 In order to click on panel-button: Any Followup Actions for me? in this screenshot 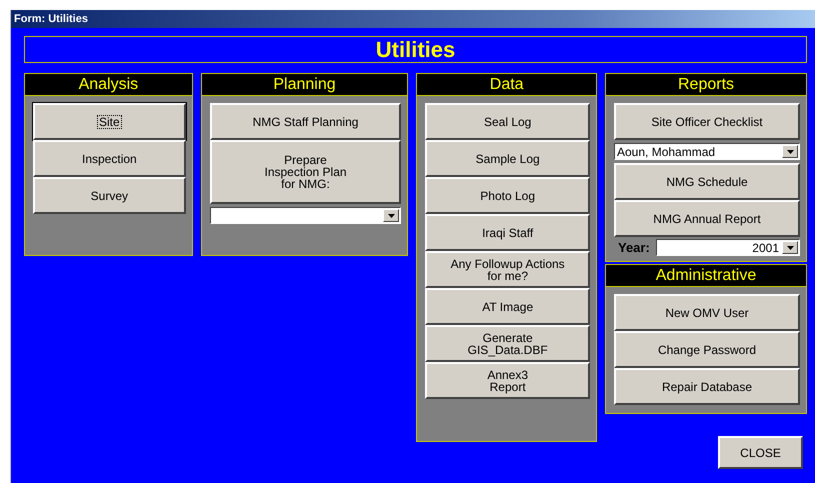, I will do `click(507, 269)`.